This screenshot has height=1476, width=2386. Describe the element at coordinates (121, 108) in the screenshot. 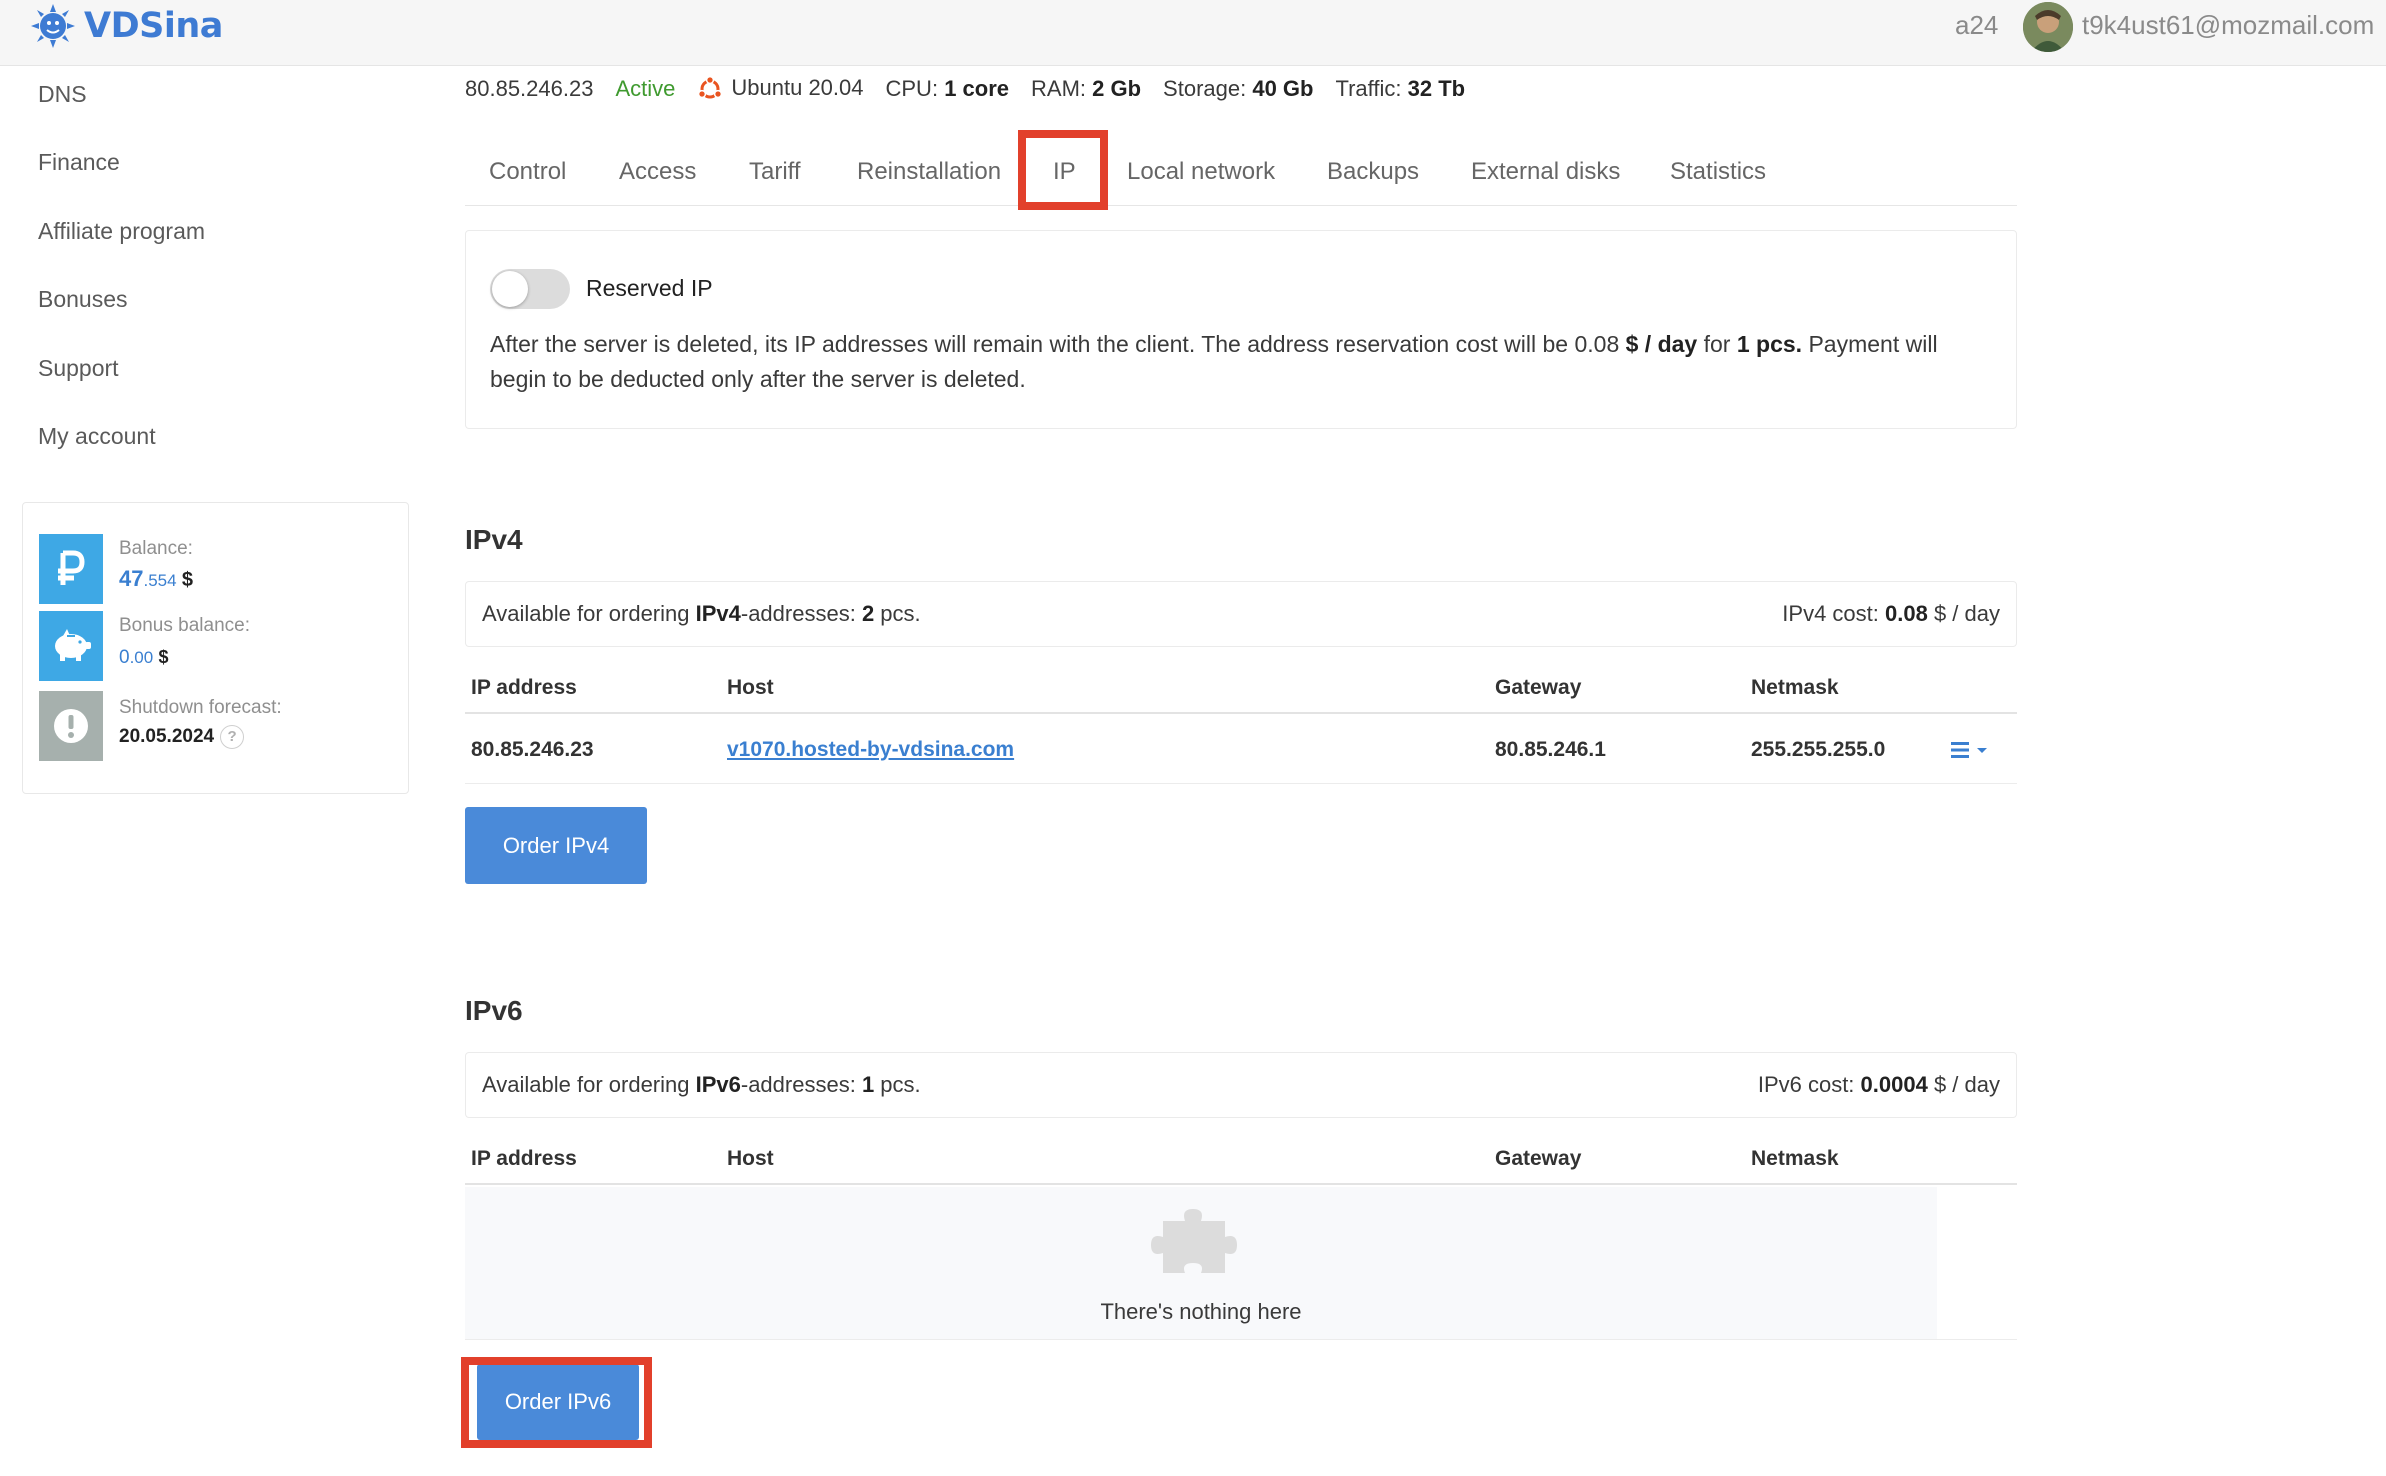

I see `sidebar-item-dns: DNS` at that location.